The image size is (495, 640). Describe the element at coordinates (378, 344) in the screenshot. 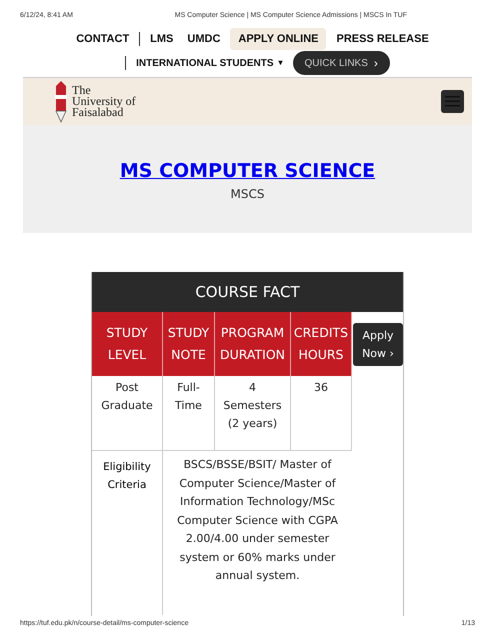

I see `apply-now-button: Apply Now ›` at that location.